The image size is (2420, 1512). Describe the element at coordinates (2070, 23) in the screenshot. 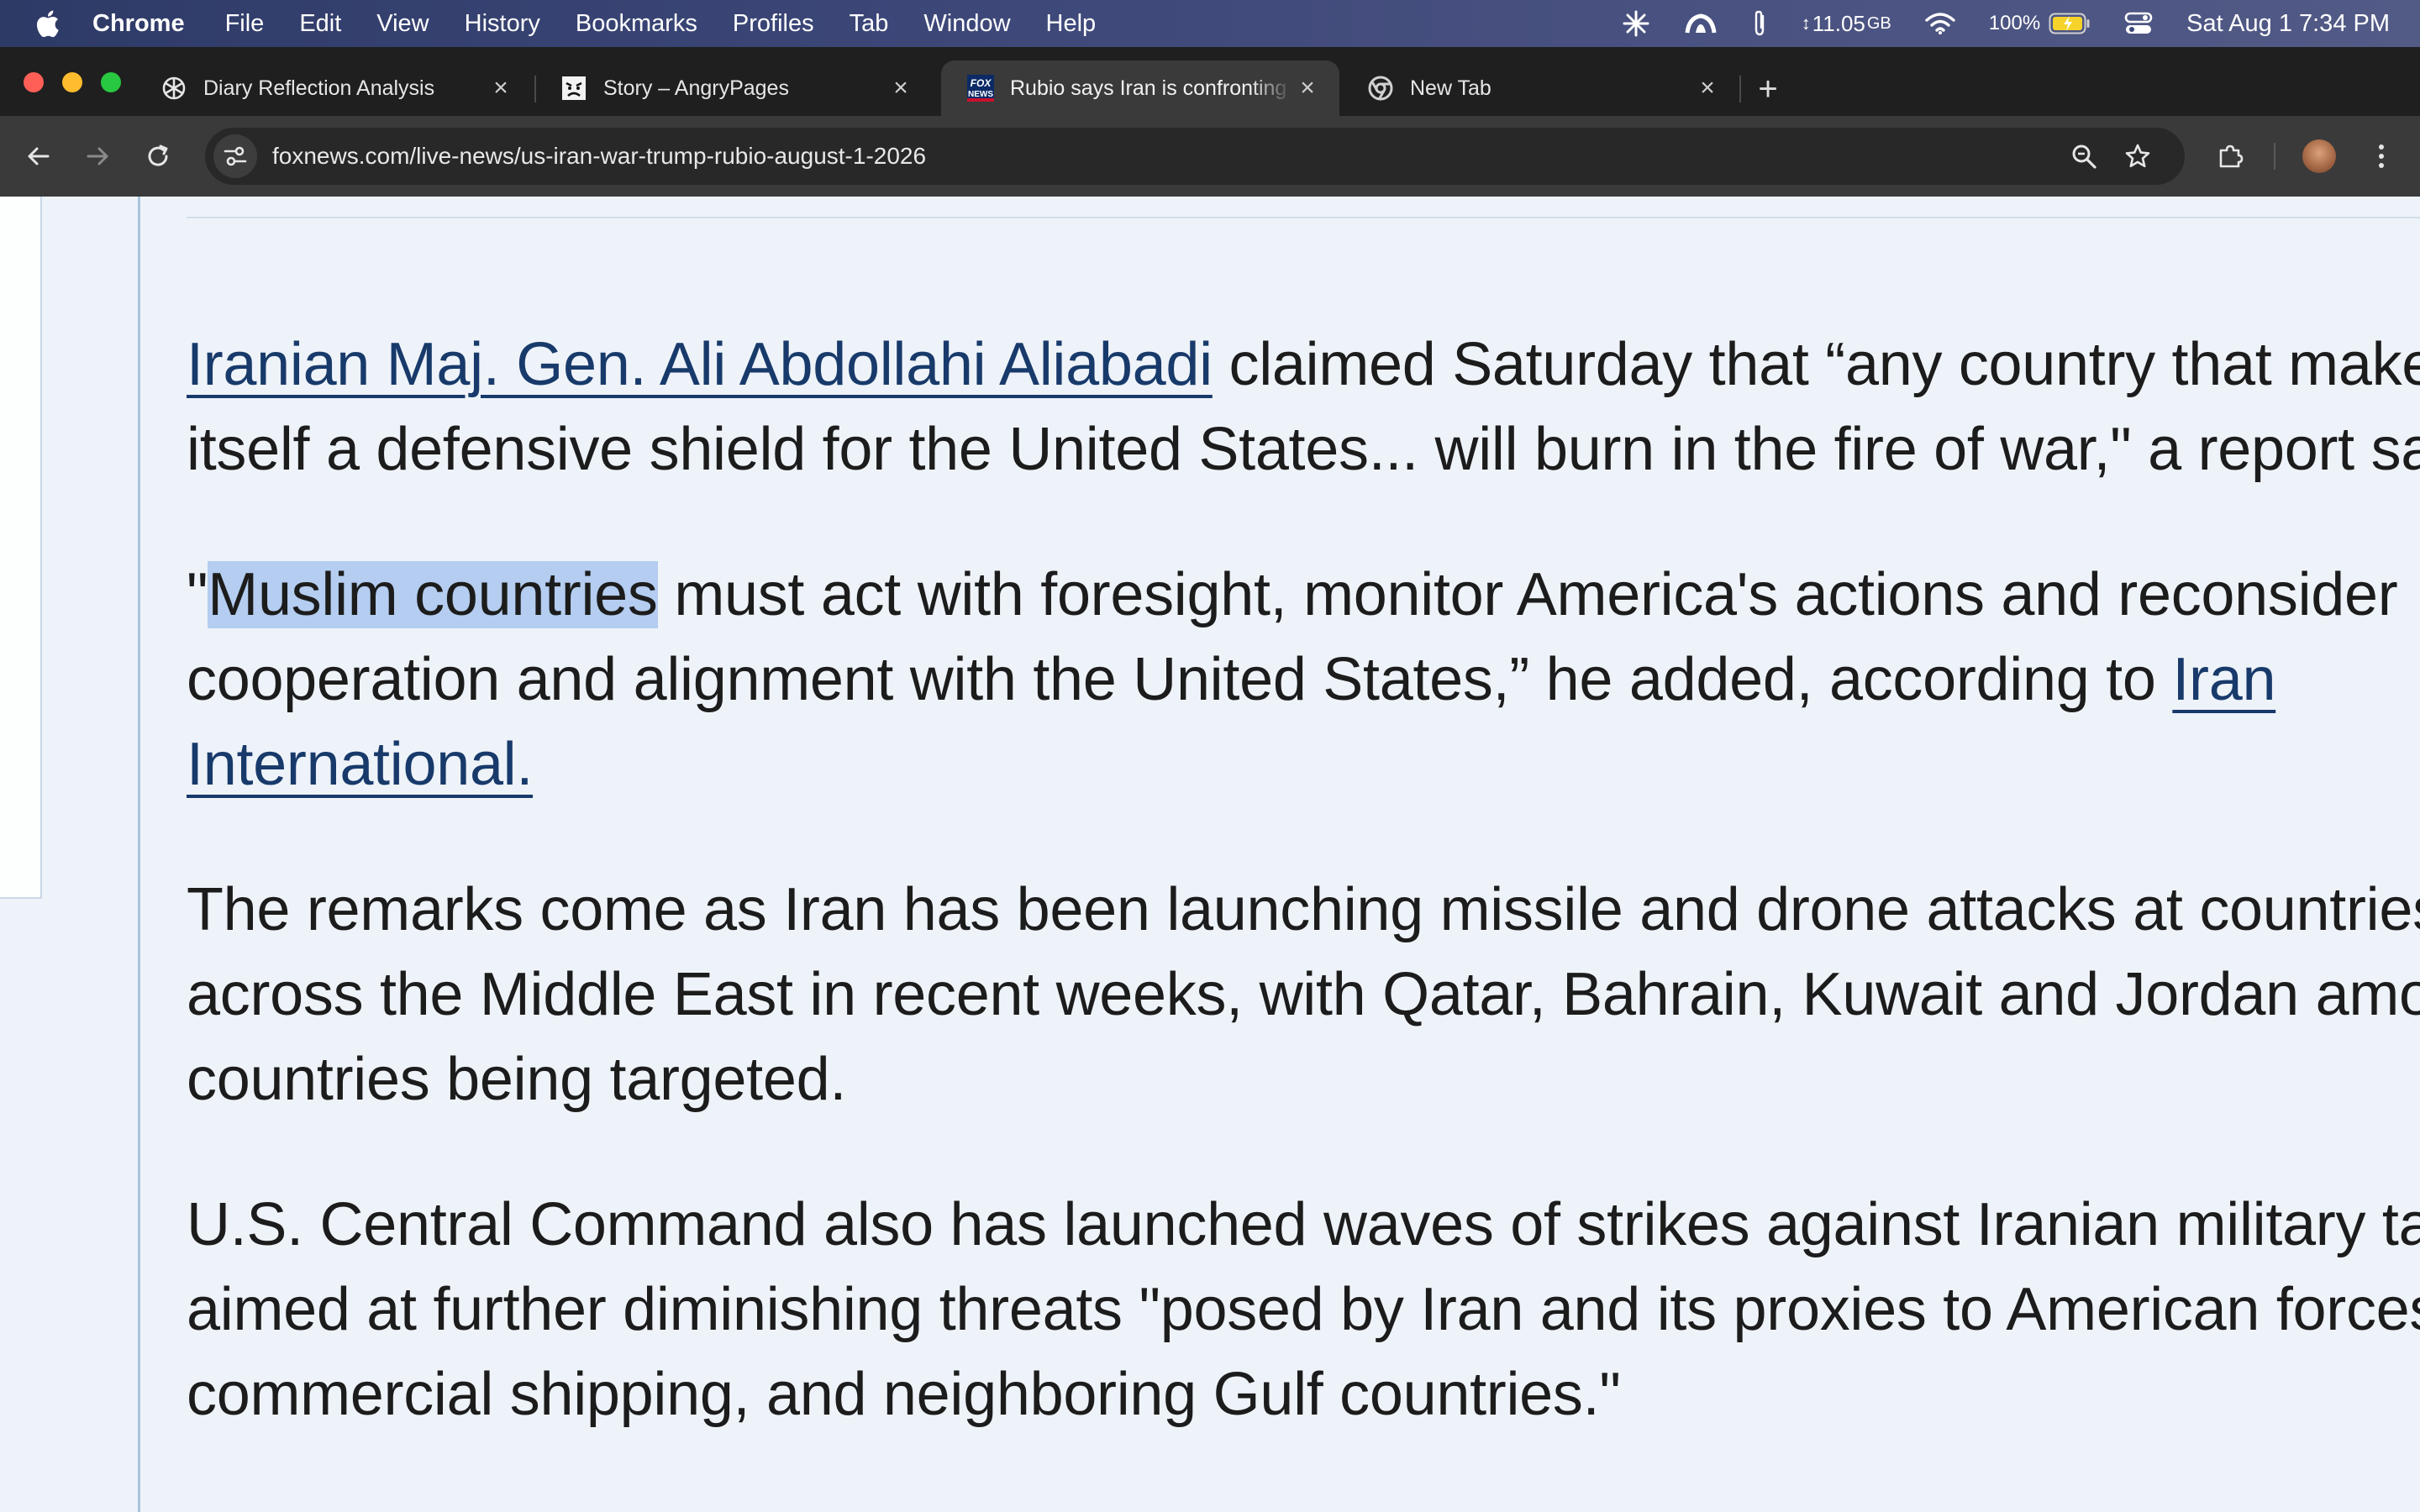

I see `battery-charging-icon` at that location.